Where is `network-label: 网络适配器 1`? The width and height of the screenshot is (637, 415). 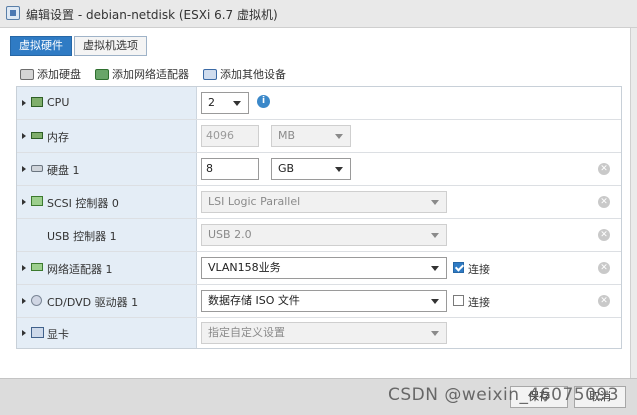
network-label: 网络适配器 1 is located at coordinates (80, 269).